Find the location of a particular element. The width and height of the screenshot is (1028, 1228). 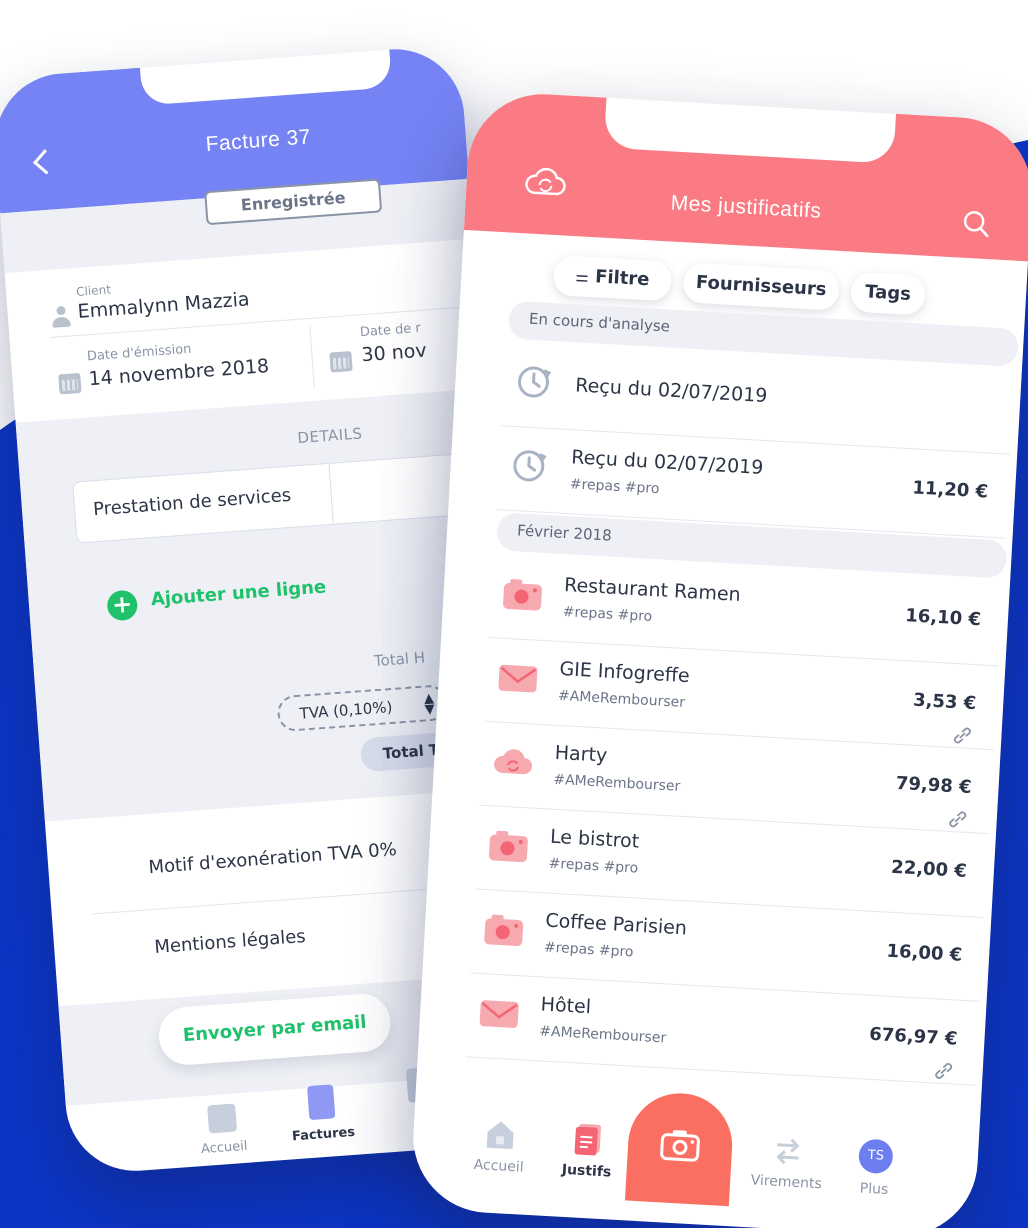

item-name: Restaurant Ramen is located at coordinates (652, 590).